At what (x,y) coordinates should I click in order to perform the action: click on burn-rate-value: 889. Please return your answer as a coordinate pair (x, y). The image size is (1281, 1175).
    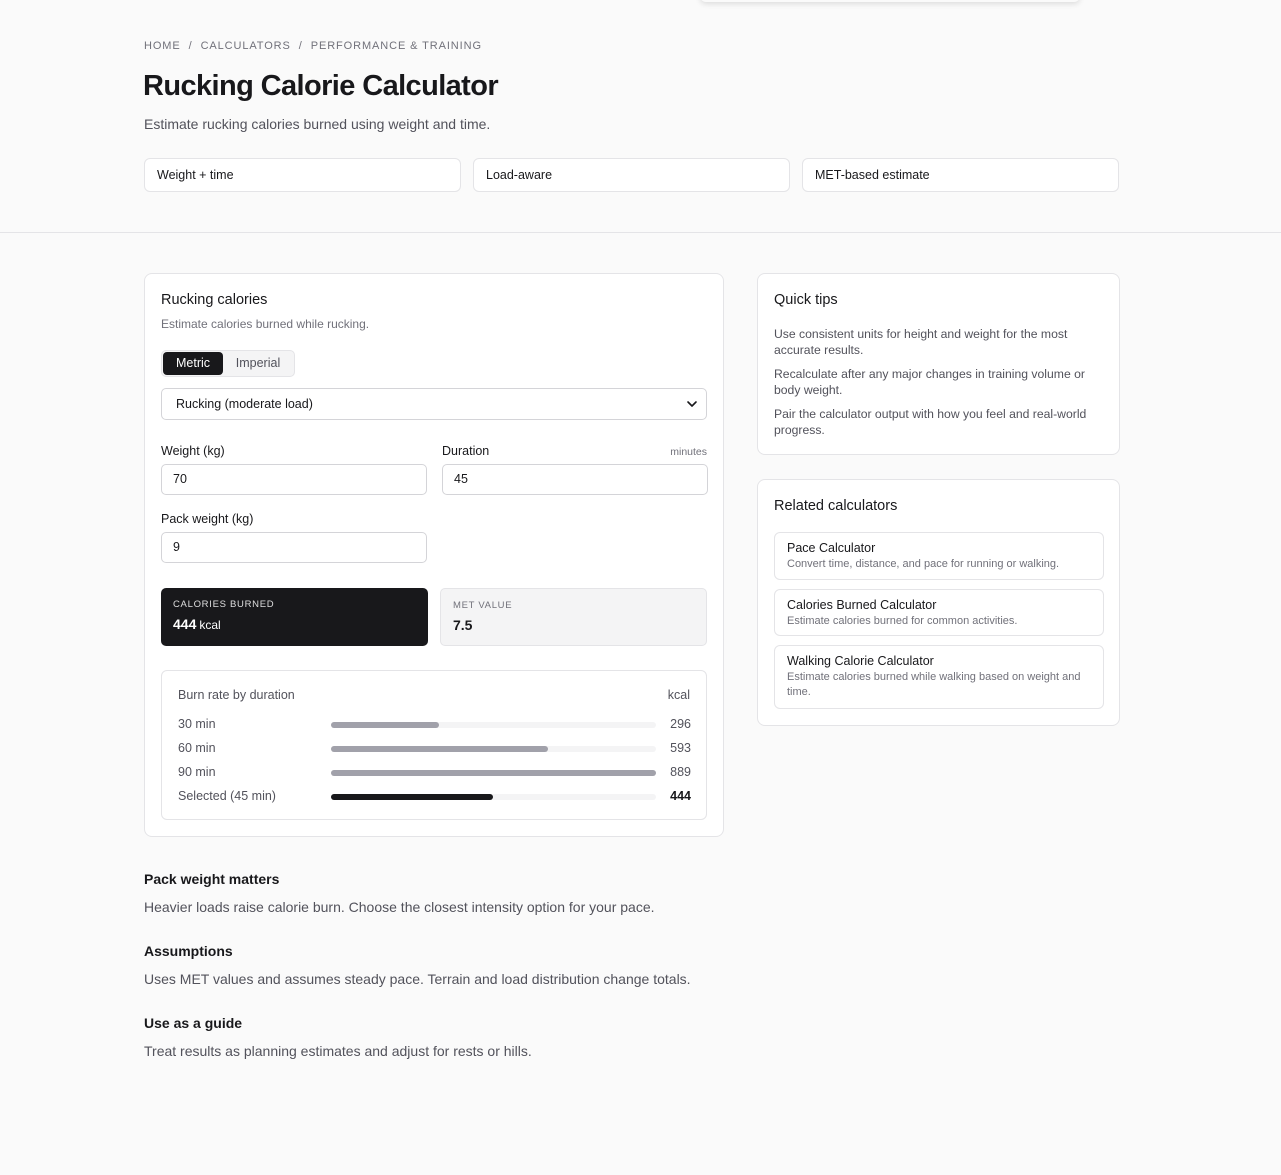
    Looking at the image, I should click on (680, 772).